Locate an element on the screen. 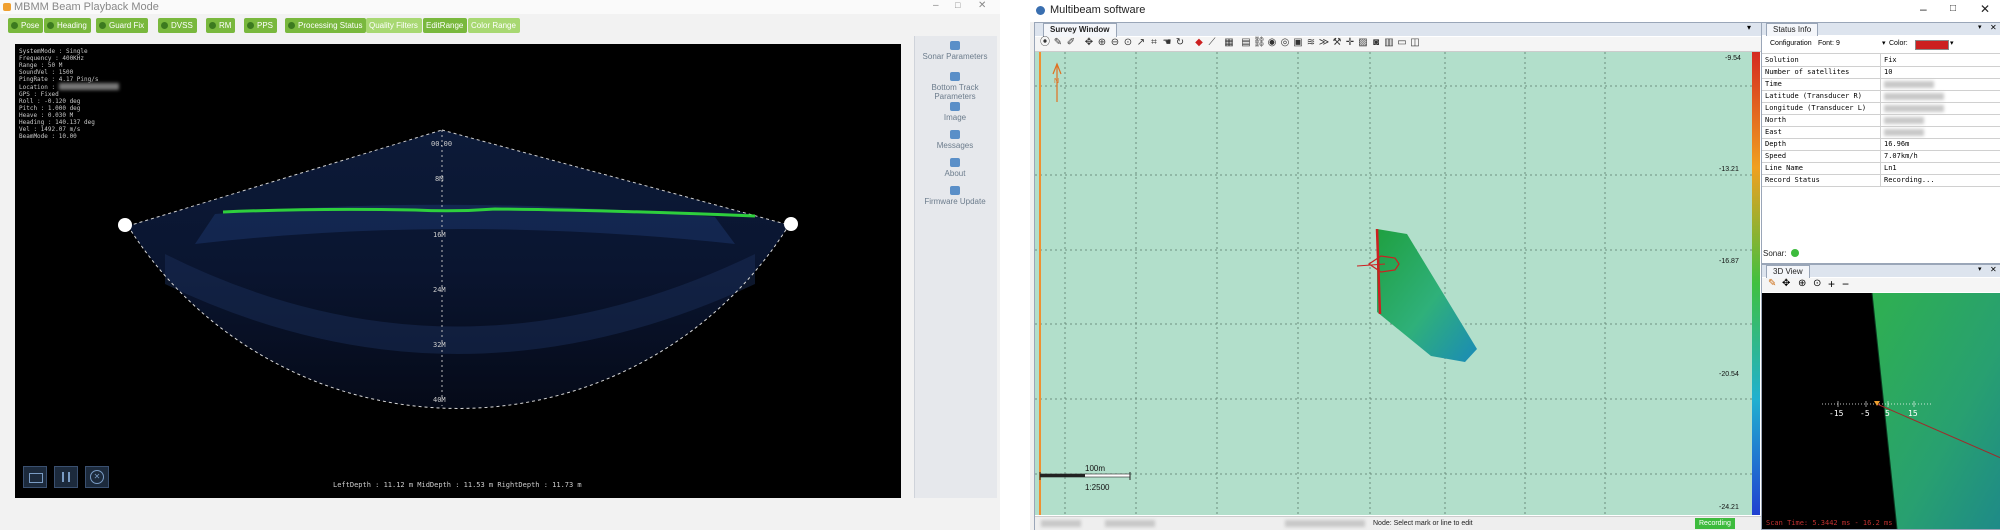 Image resolution: width=2000 pixels, height=530 pixels. grid-icon: ▦ is located at coordinates (1229, 43).